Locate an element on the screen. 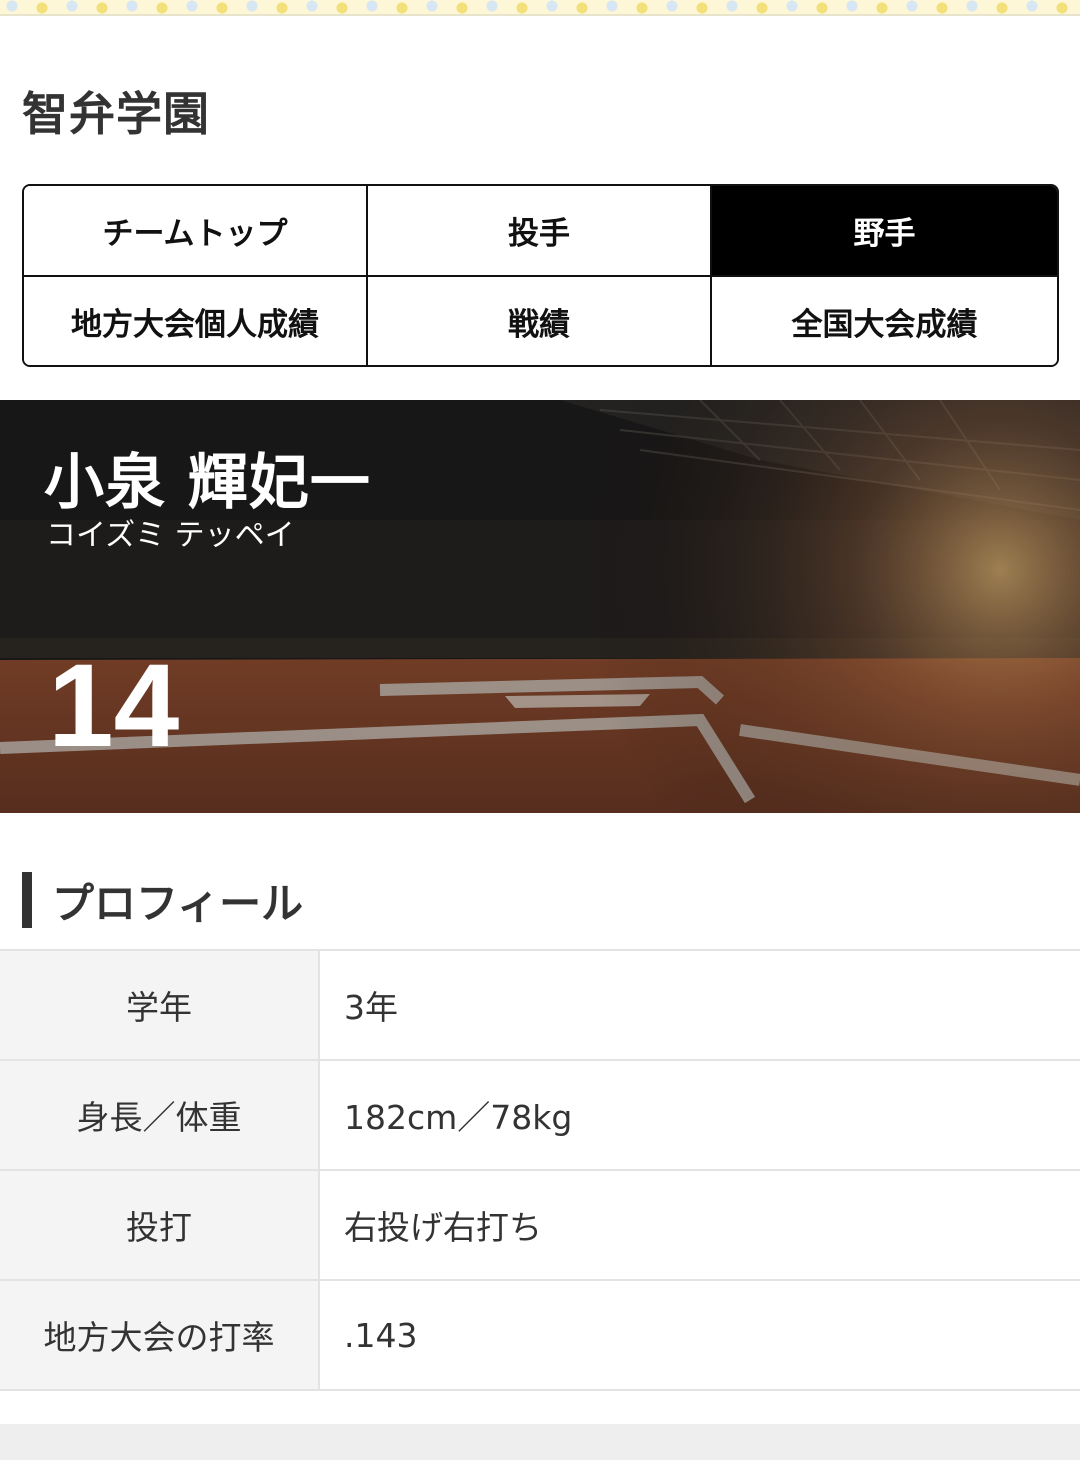 The image size is (1080, 1460). tab-fielders: 野手 is located at coordinates (884, 231).